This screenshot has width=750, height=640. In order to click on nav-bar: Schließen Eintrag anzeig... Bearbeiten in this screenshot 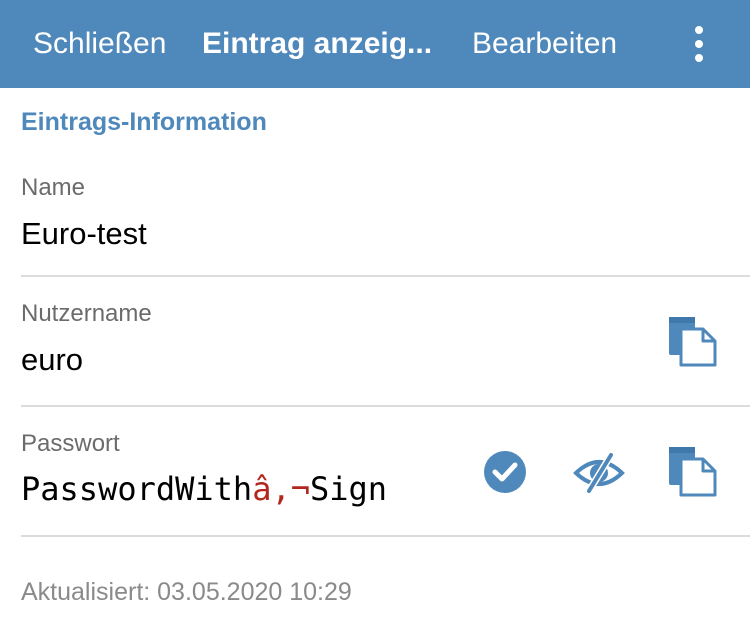, I will do `click(375, 44)`.